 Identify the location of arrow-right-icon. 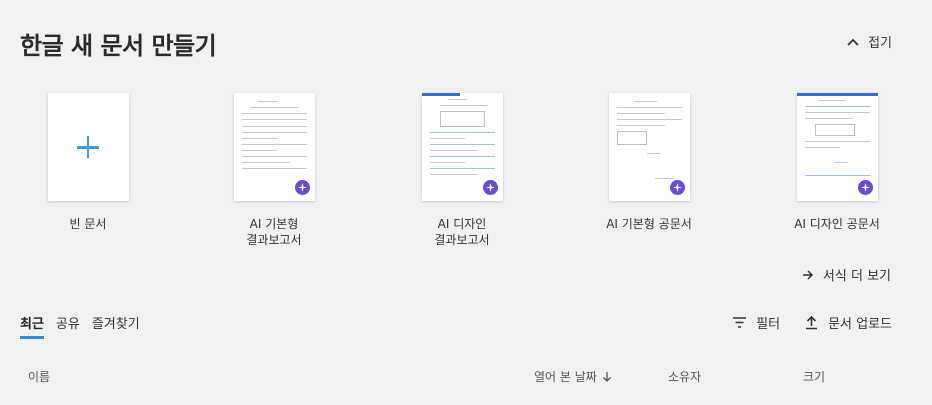
(807, 274).